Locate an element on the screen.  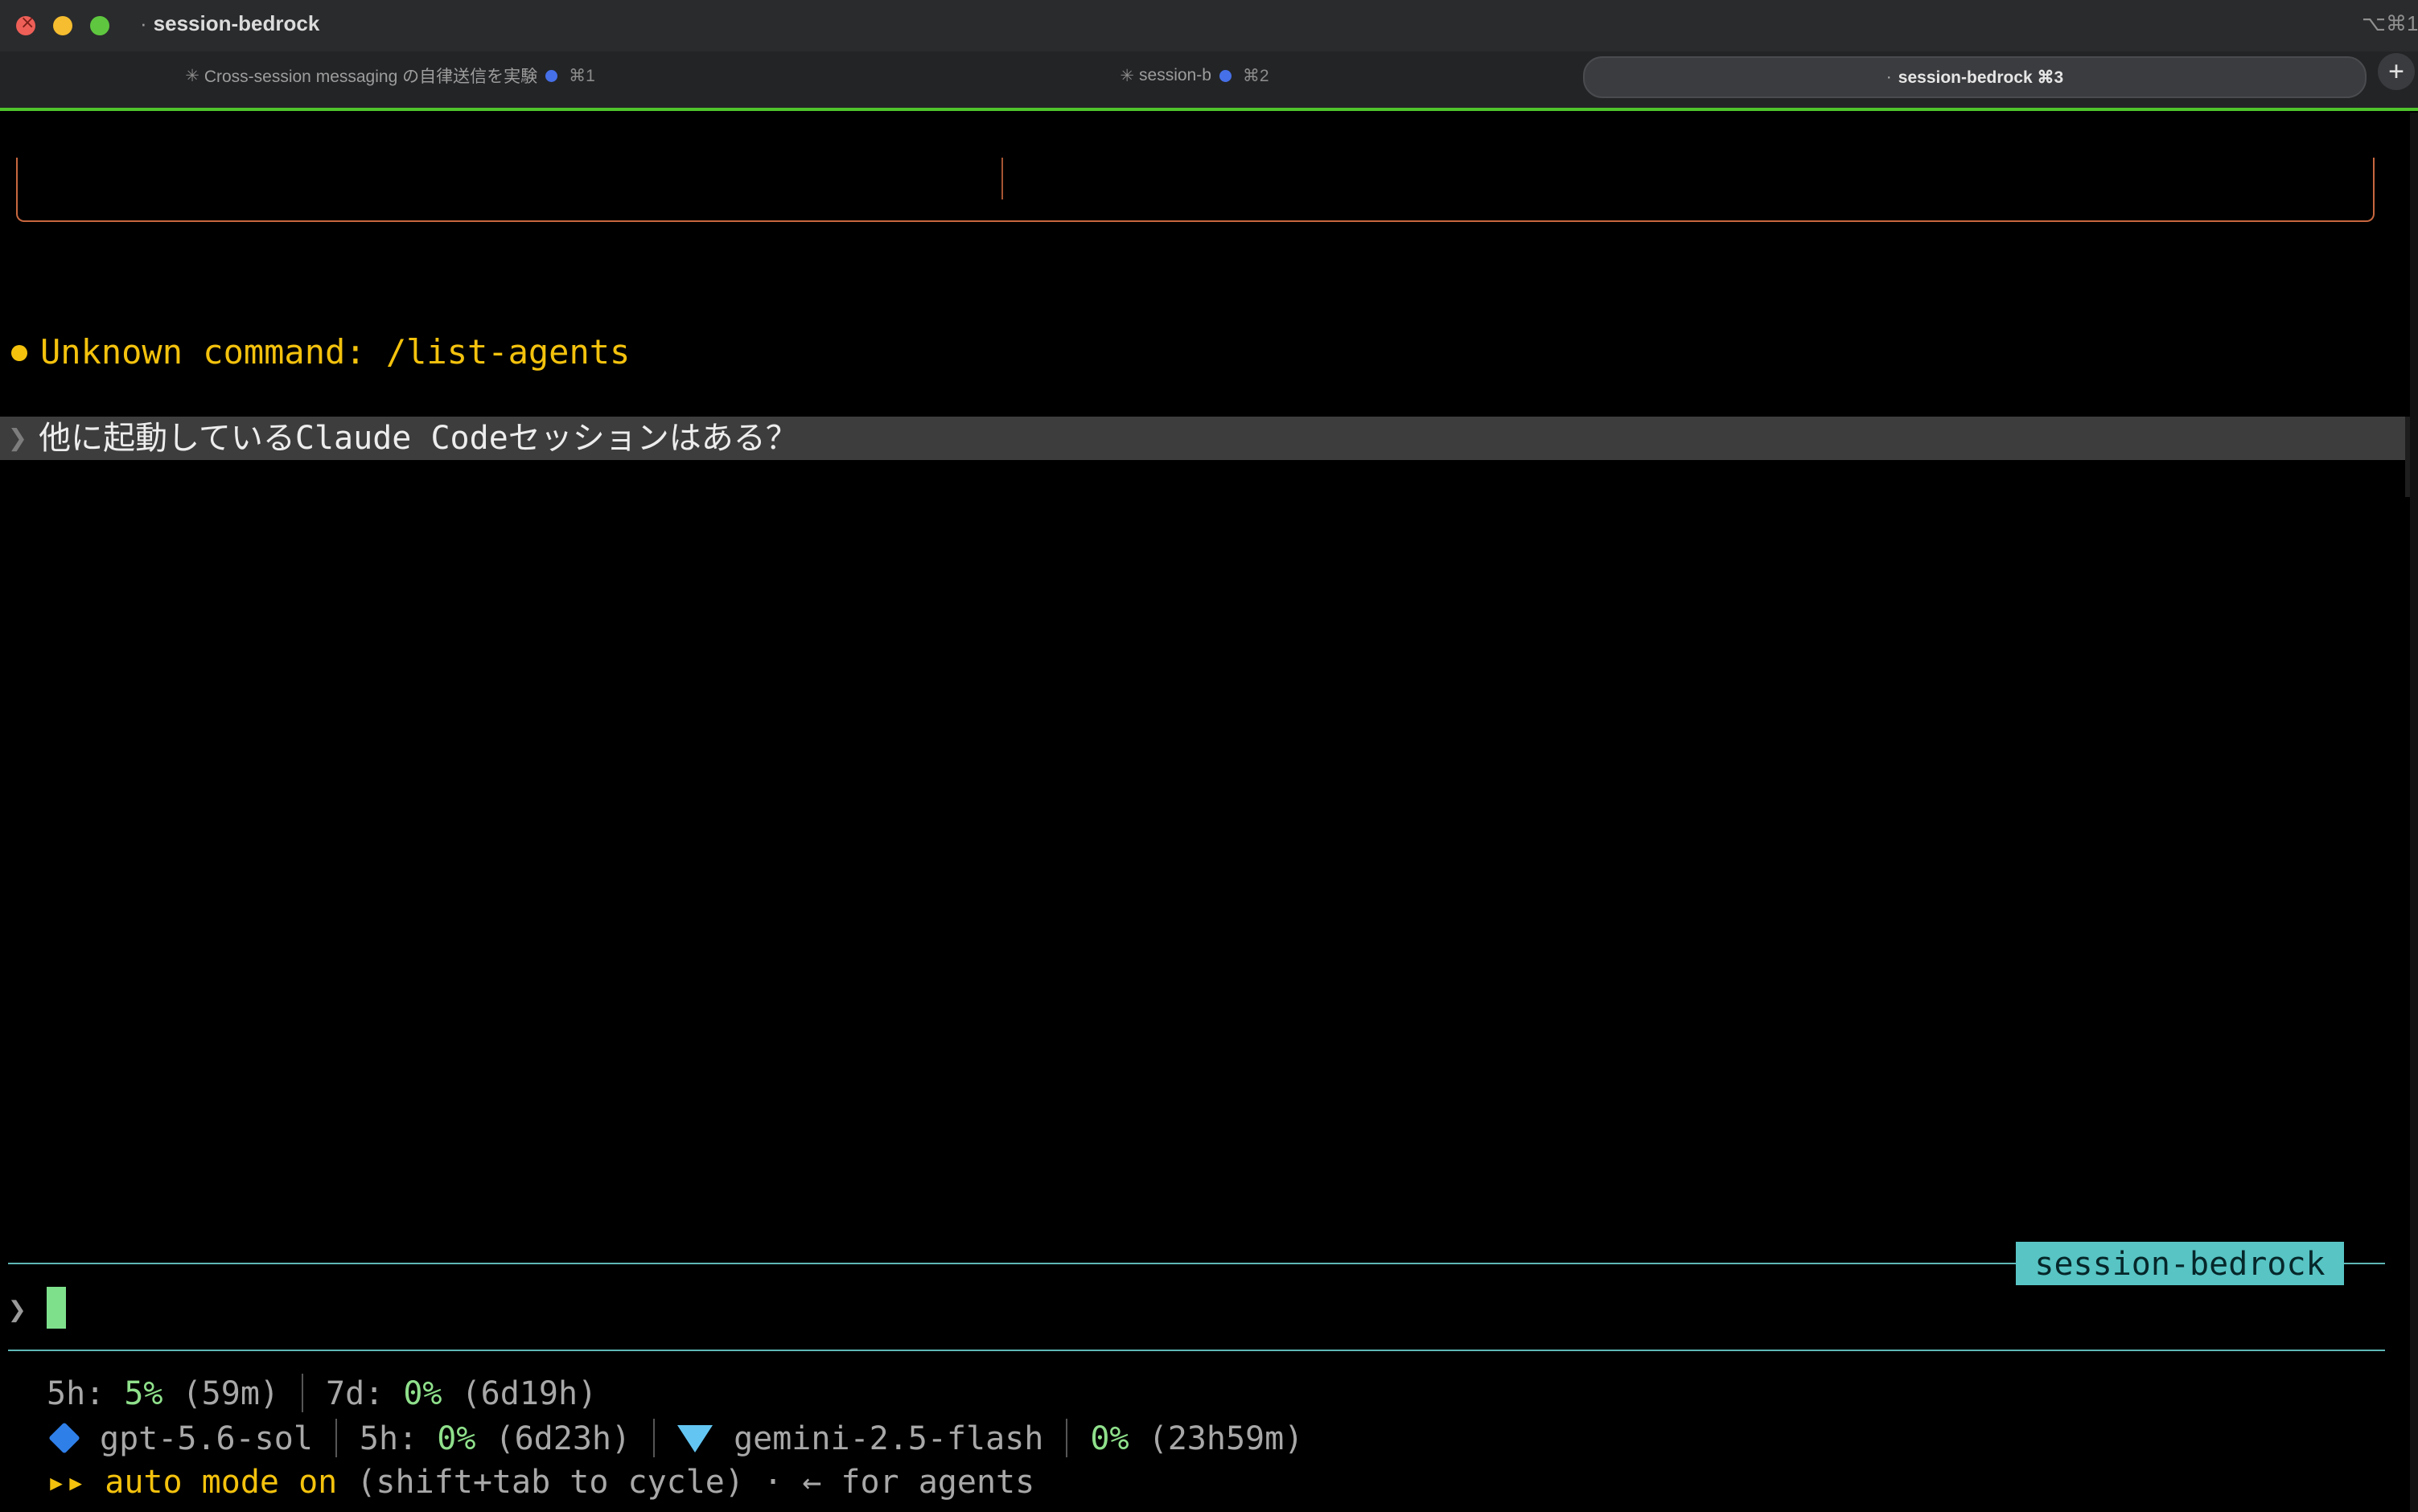
user-message-text: 他に起動しているClaude Codeセッションはある？ is located at coordinates (419, 439).